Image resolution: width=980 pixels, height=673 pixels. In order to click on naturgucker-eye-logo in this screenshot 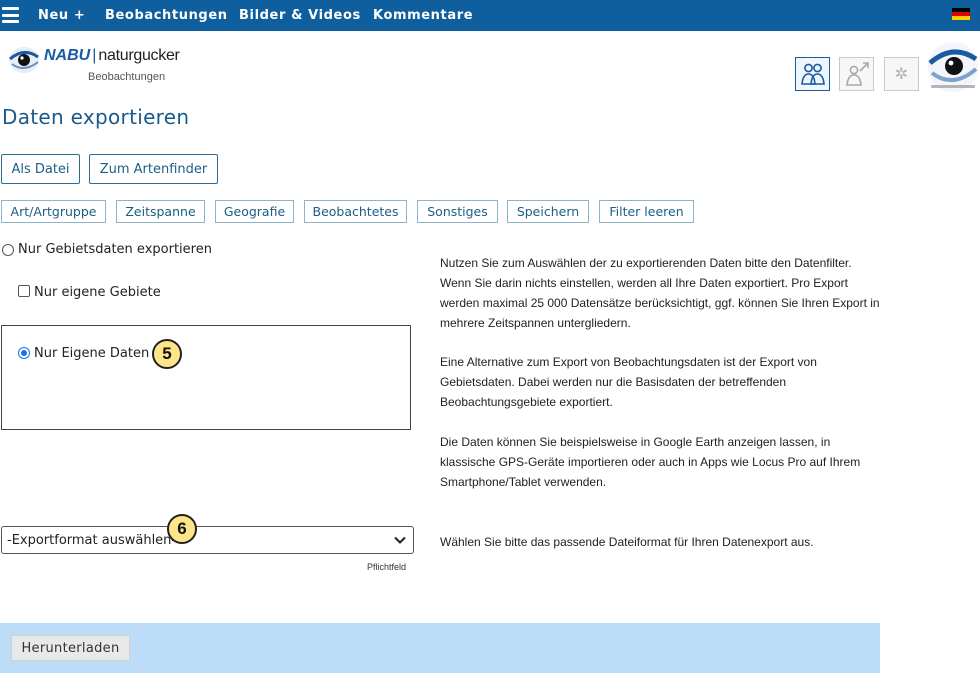, I will do `click(24, 60)`.